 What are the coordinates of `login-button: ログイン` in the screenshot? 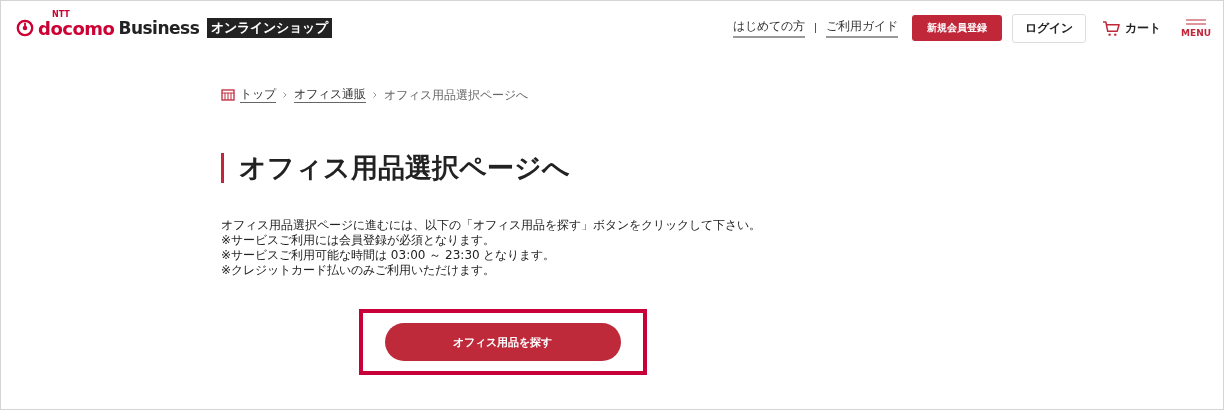 It's located at (1049, 28).